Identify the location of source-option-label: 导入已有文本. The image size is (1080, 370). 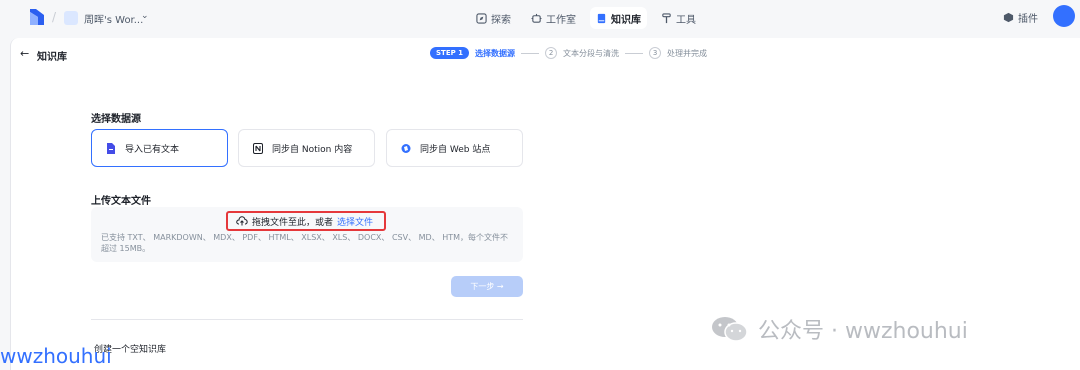
(152, 149).